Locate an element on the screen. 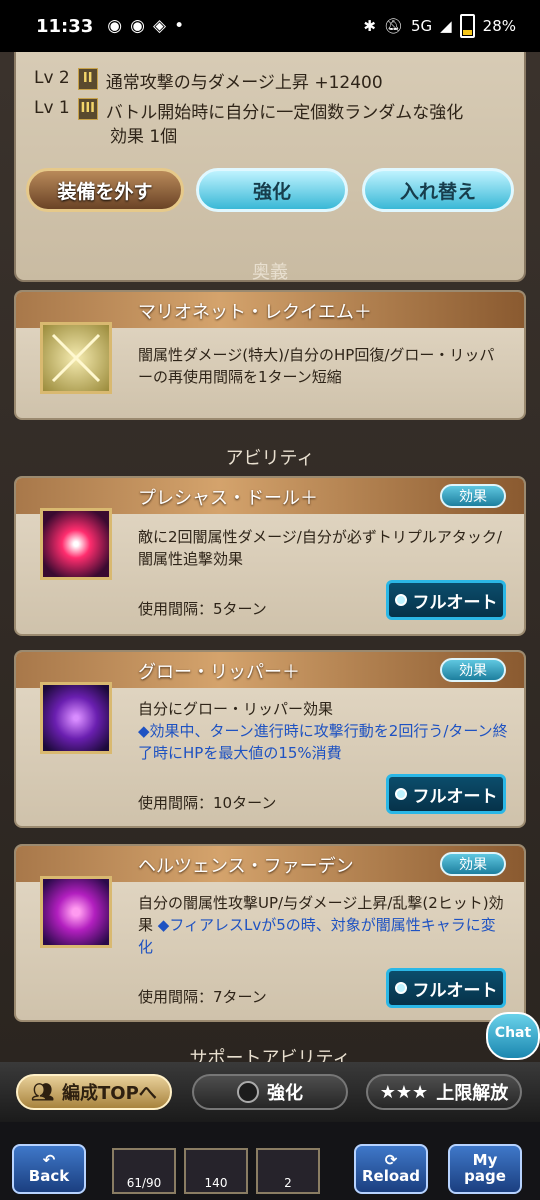 This screenshot has width=540, height=1200. chat-button: Chat is located at coordinates (513, 1036).